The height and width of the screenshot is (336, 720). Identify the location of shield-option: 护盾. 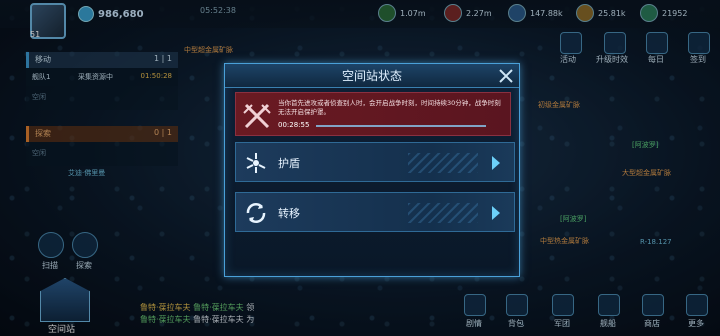
(375, 162).